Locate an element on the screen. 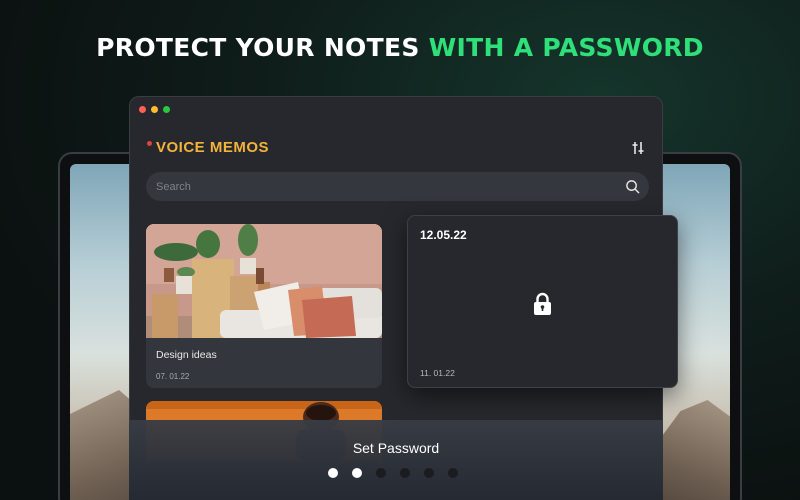 The width and height of the screenshot is (800, 500). set-password-label: Set Password is located at coordinates (396, 448).